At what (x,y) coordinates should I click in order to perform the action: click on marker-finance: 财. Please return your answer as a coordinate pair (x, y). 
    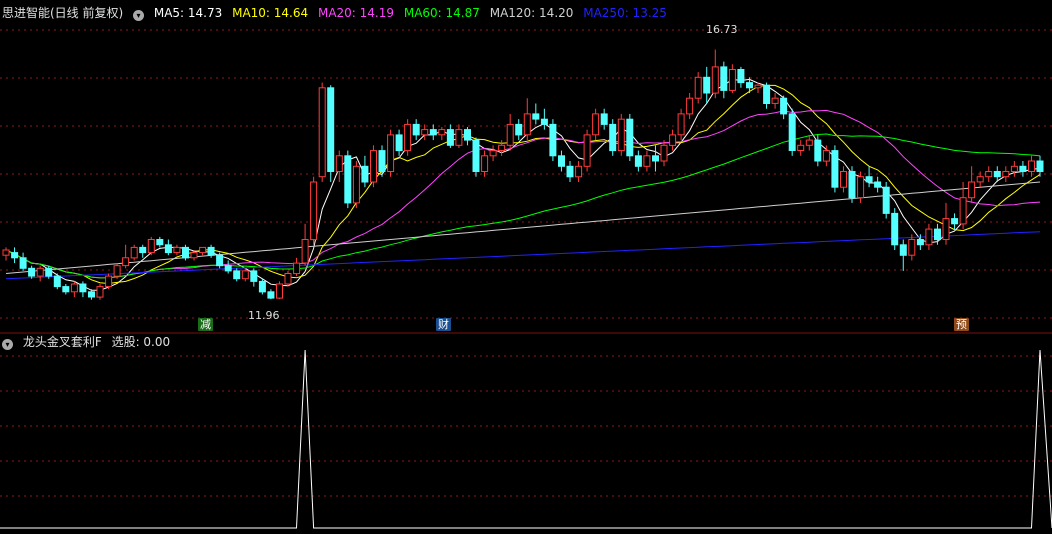
    Looking at the image, I should click on (443, 324).